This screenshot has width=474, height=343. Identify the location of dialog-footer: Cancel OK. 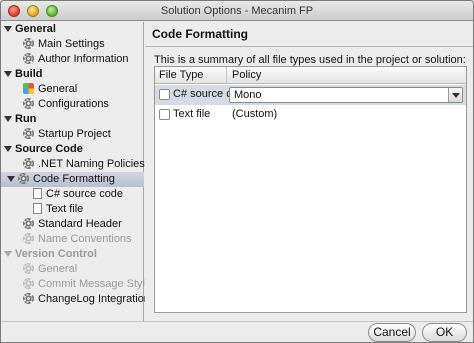
(237, 331).